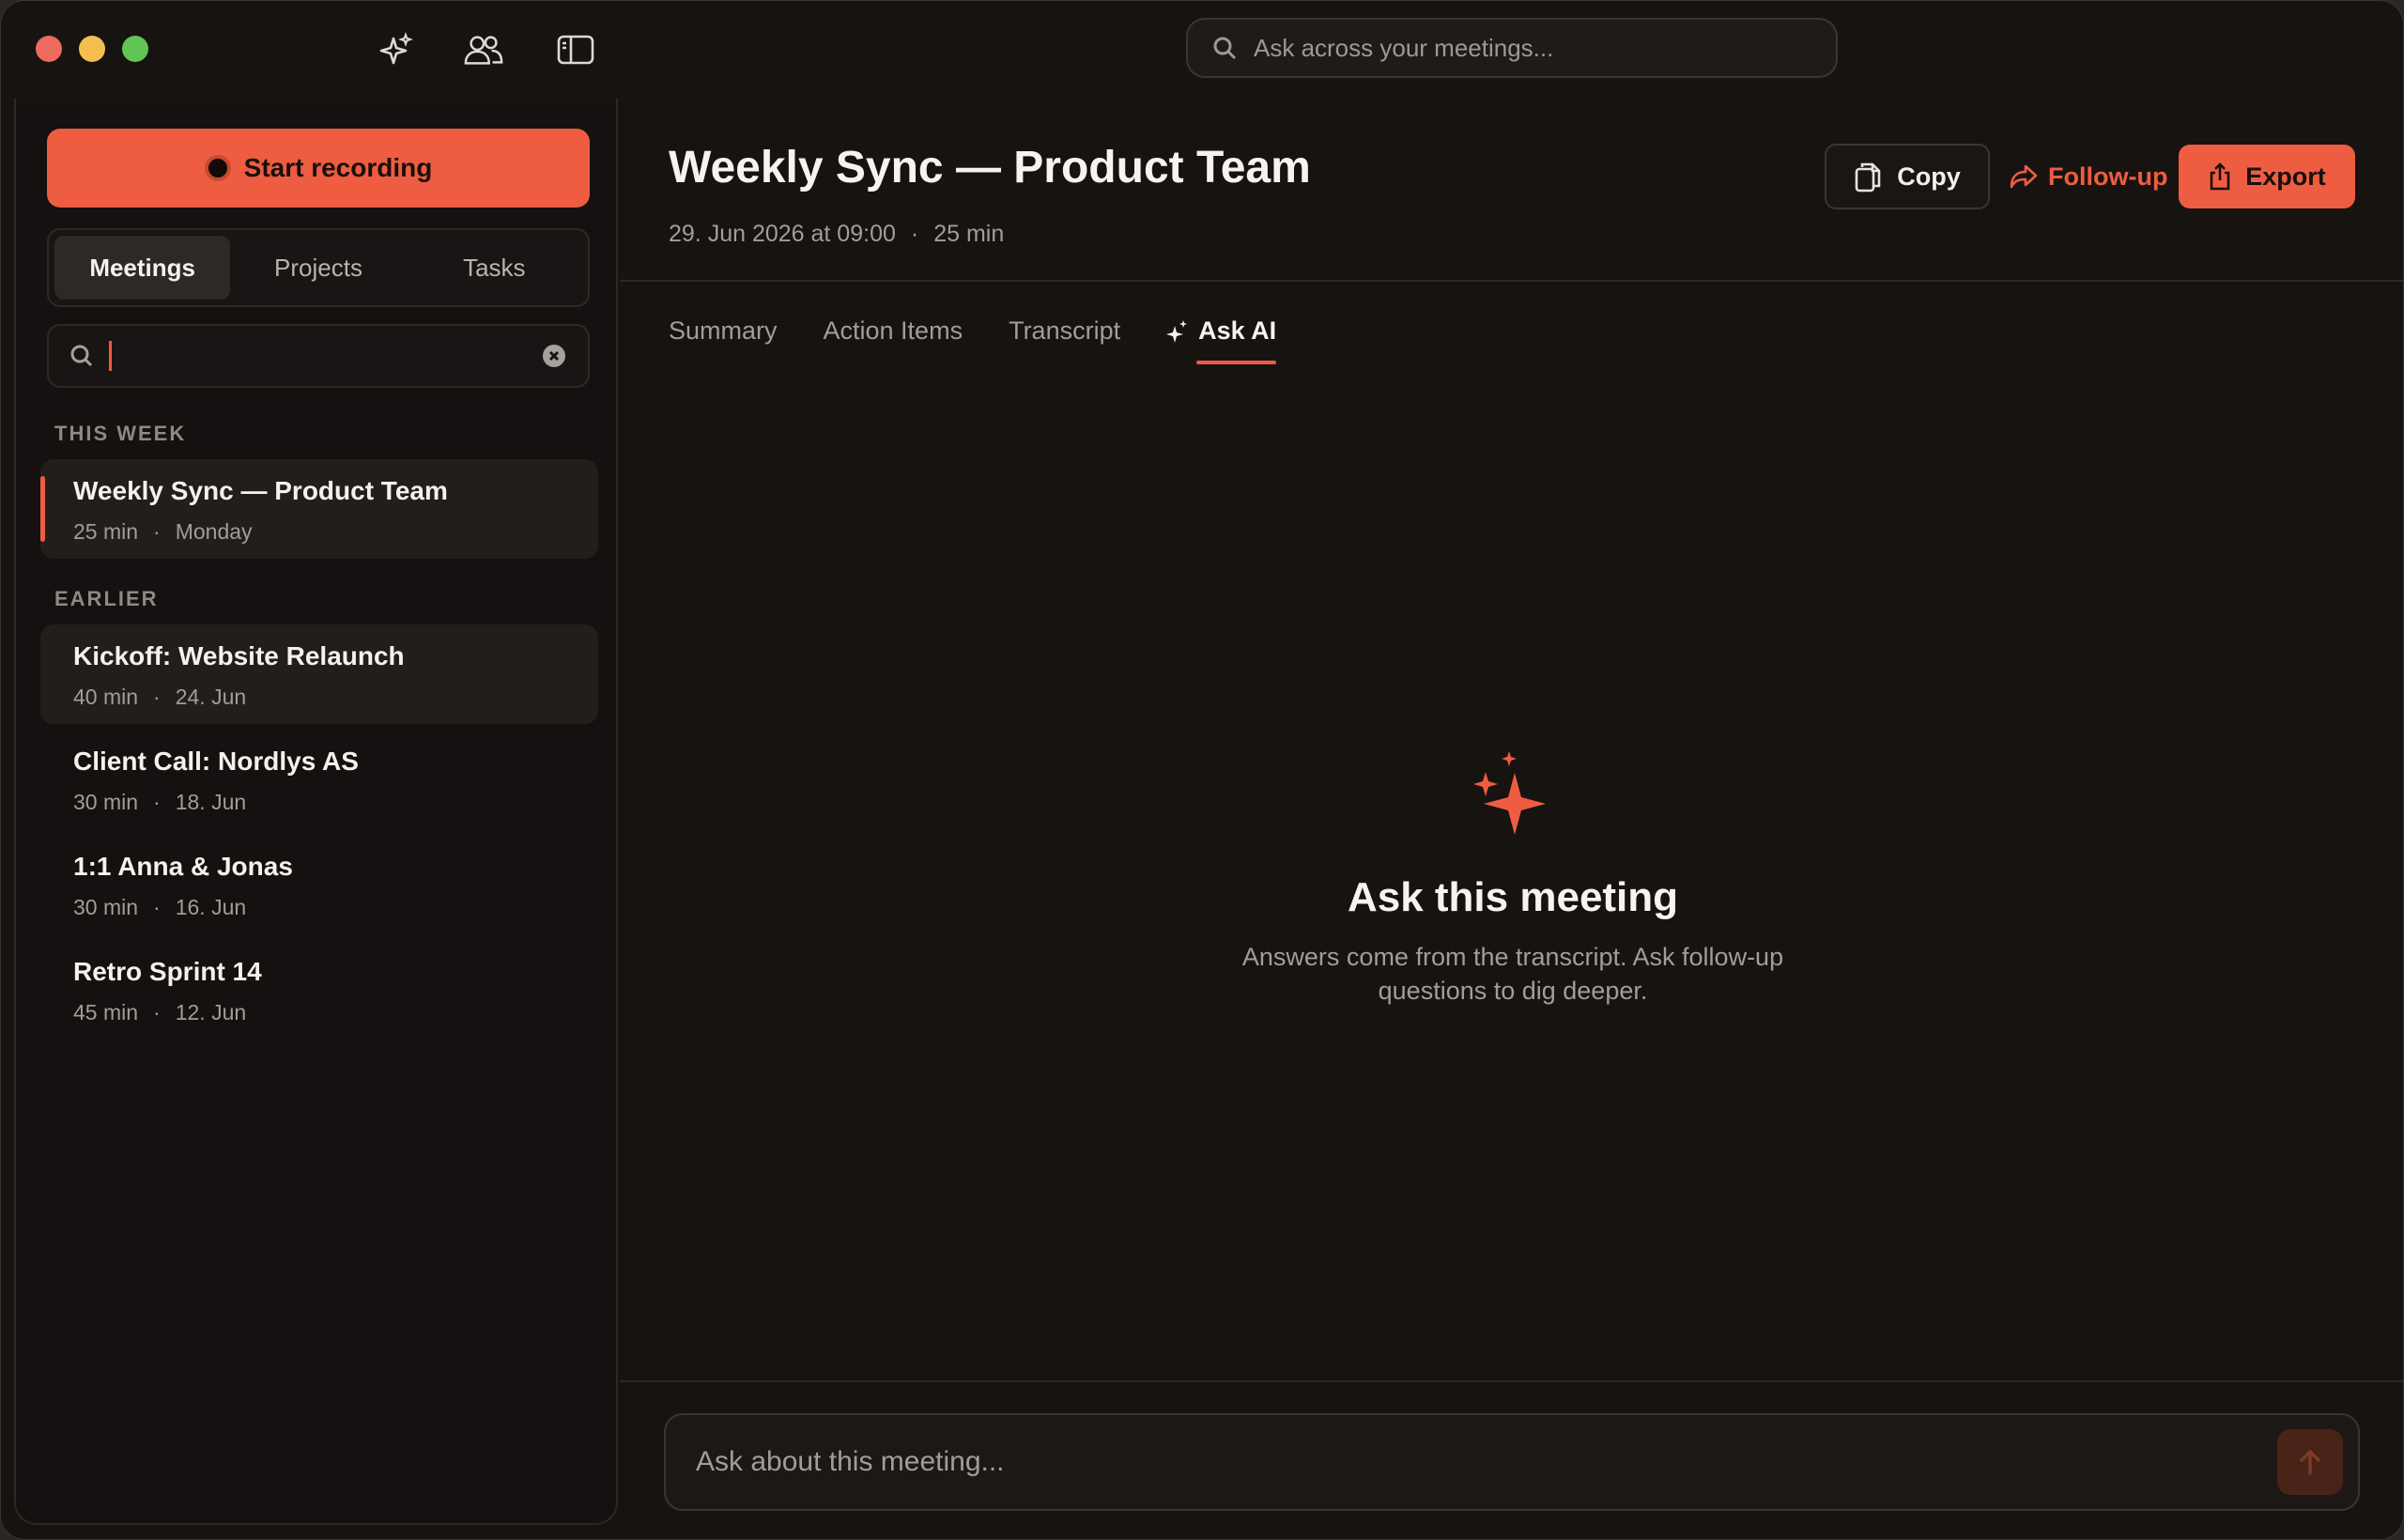  Describe the element at coordinates (1236, 362) in the screenshot. I see `active-tab-indicator` at that location.